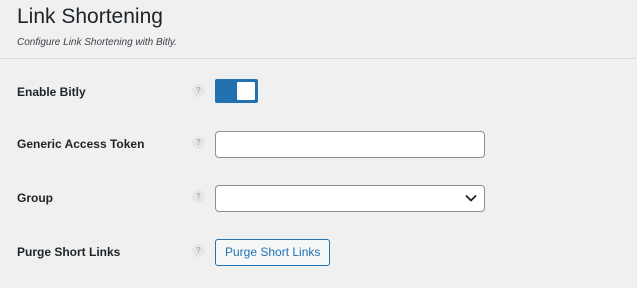 This screenshot has width=637, height=288. Describe the element at coordinates (350, 144) in the screenshot. I see `access-token-input` at that location.